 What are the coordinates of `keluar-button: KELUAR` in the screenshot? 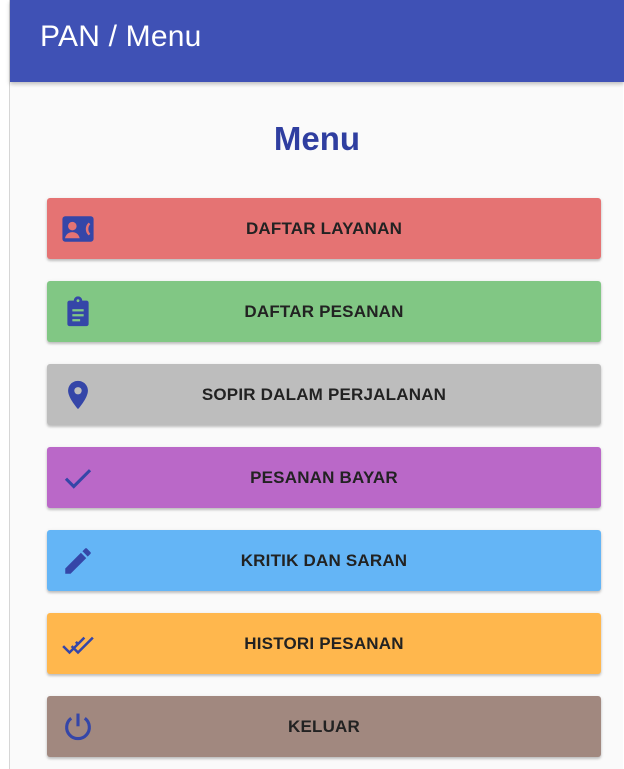 It's located at (324, 726).